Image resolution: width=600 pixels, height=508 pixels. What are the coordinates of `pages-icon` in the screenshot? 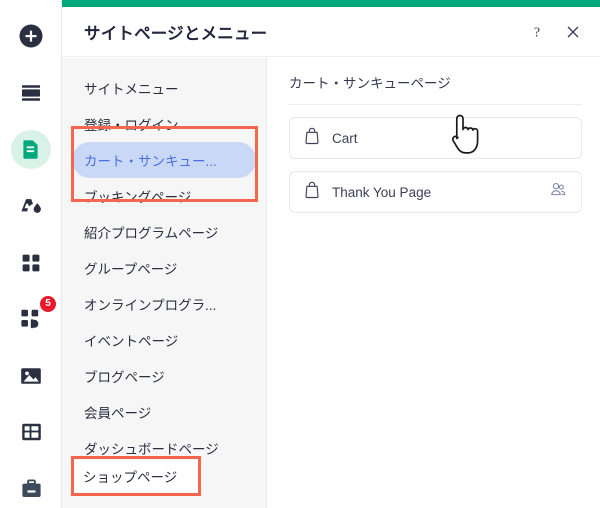 It's located at (31, 149).